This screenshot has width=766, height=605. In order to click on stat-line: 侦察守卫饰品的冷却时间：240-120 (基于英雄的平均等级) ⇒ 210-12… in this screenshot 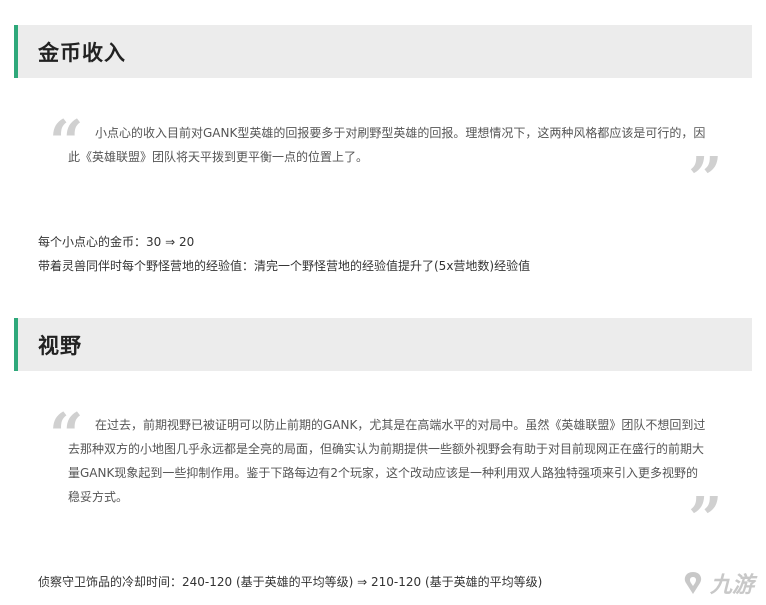, I will do `click(290, 582)`.